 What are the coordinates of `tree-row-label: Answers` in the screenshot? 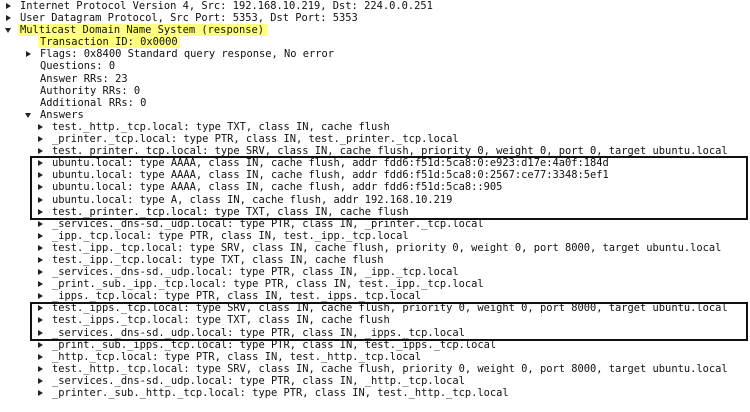 It's located at (62, 114).